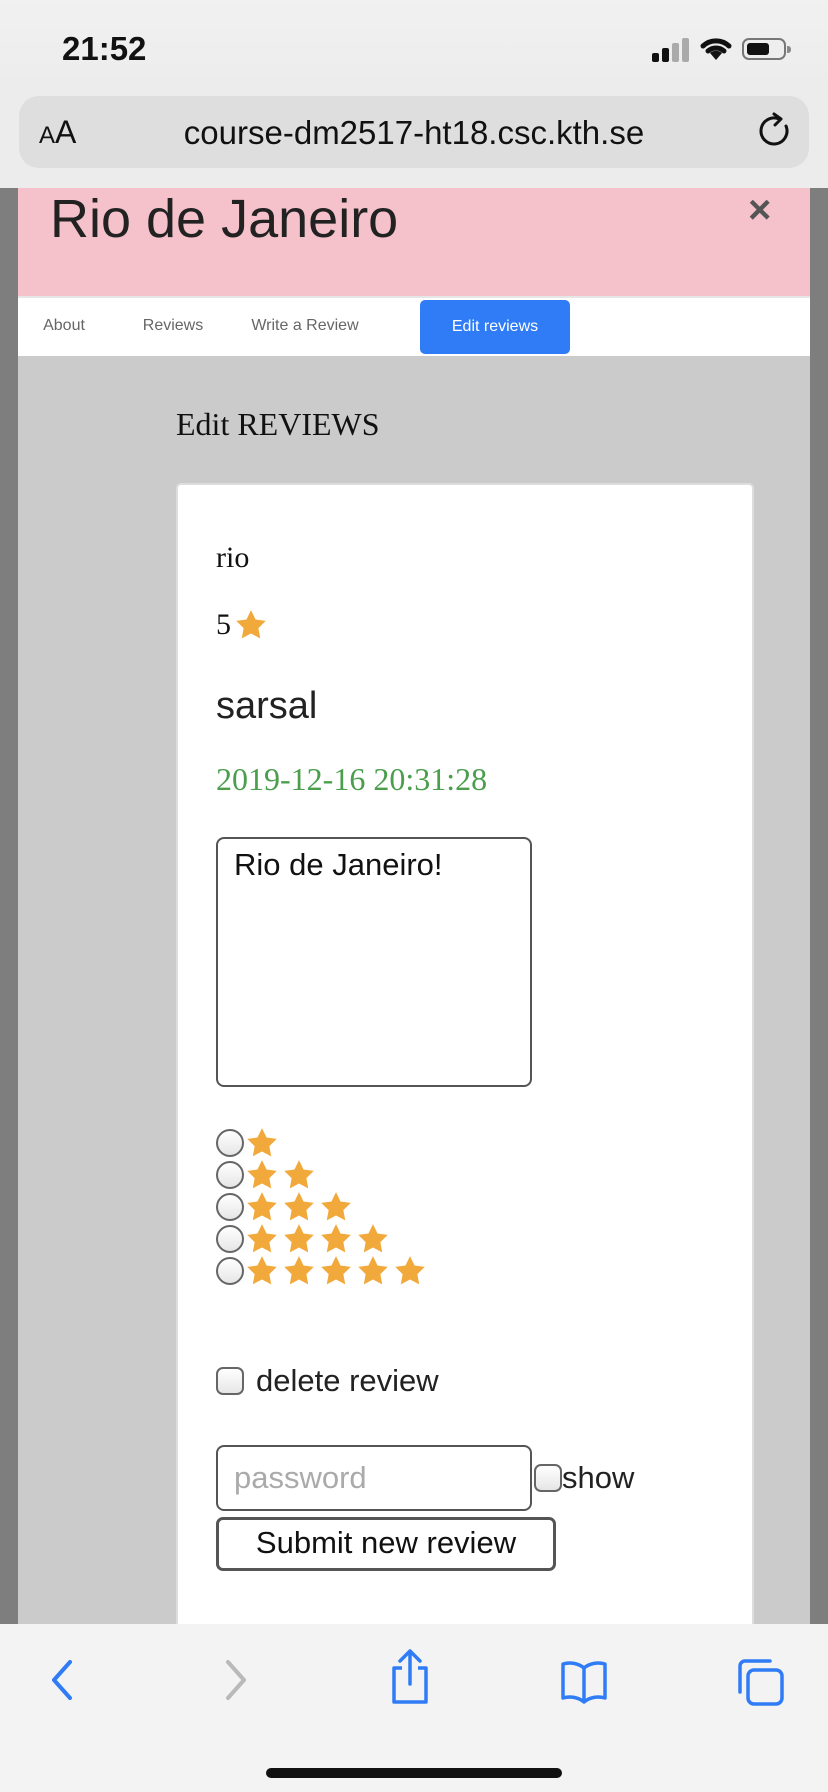  Describe the element at coordinates (230, 1381) in the screenshot. I see `delete-review-checkbox` at that location.